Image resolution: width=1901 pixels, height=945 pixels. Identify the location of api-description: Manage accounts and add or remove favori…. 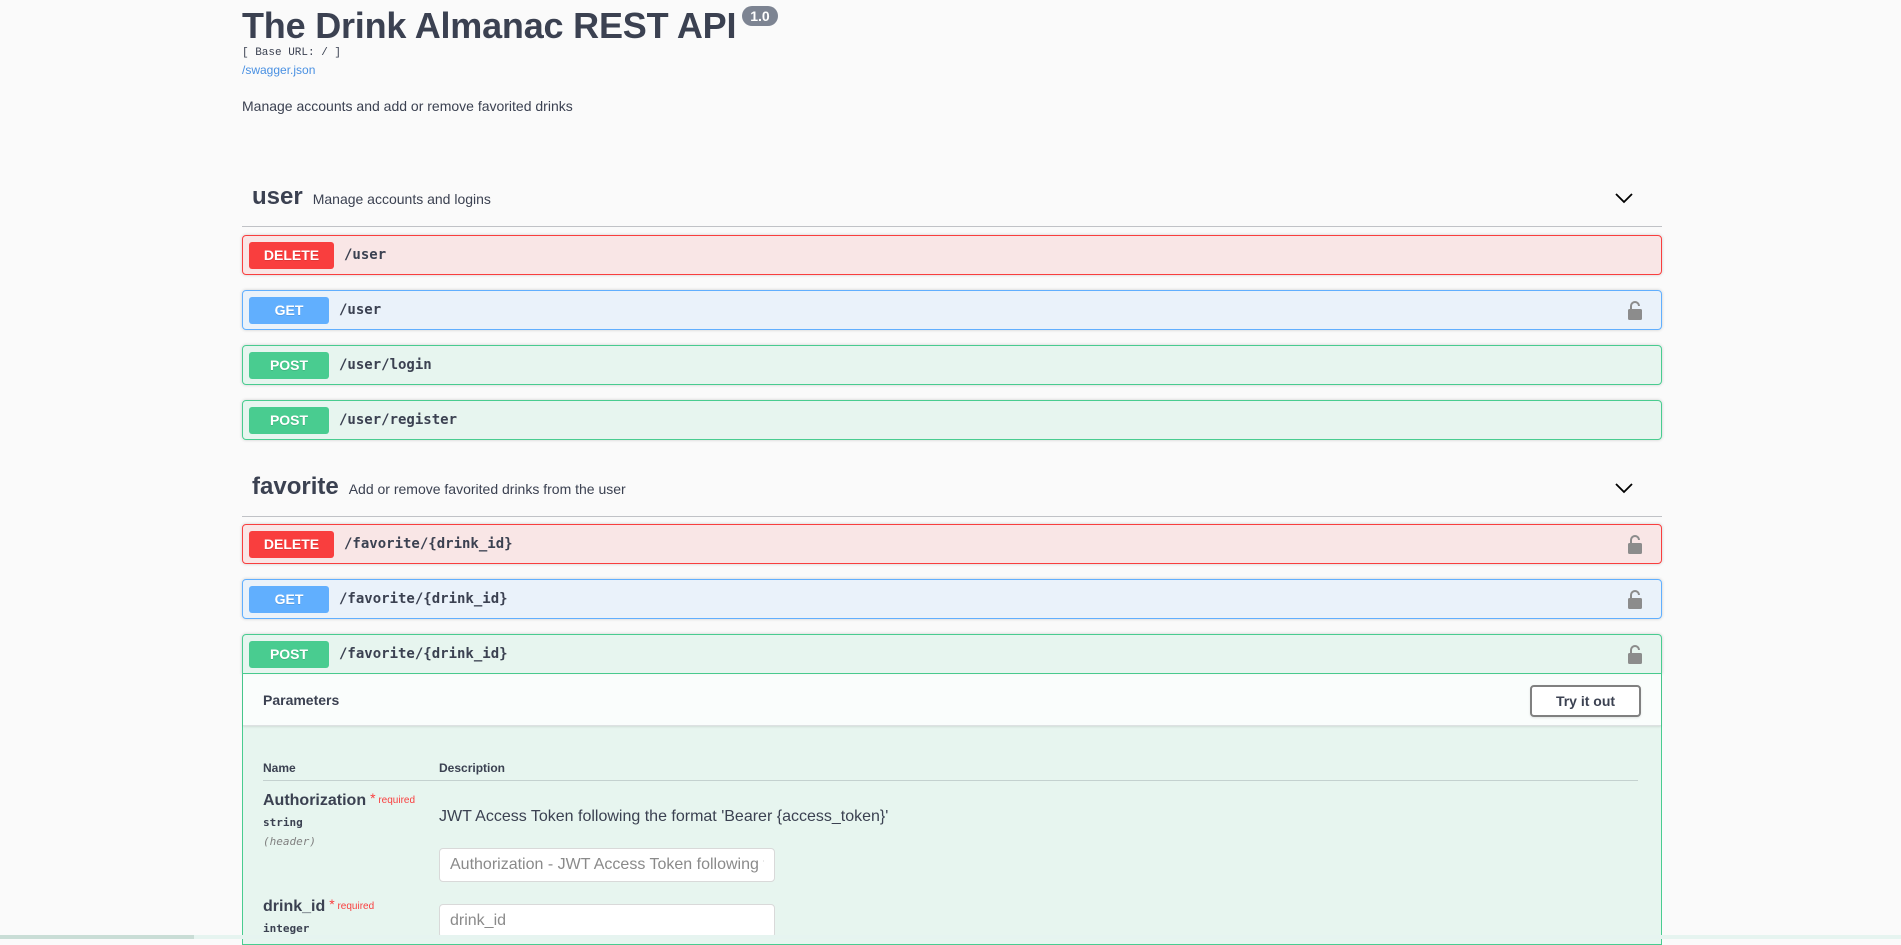
(407, 106).